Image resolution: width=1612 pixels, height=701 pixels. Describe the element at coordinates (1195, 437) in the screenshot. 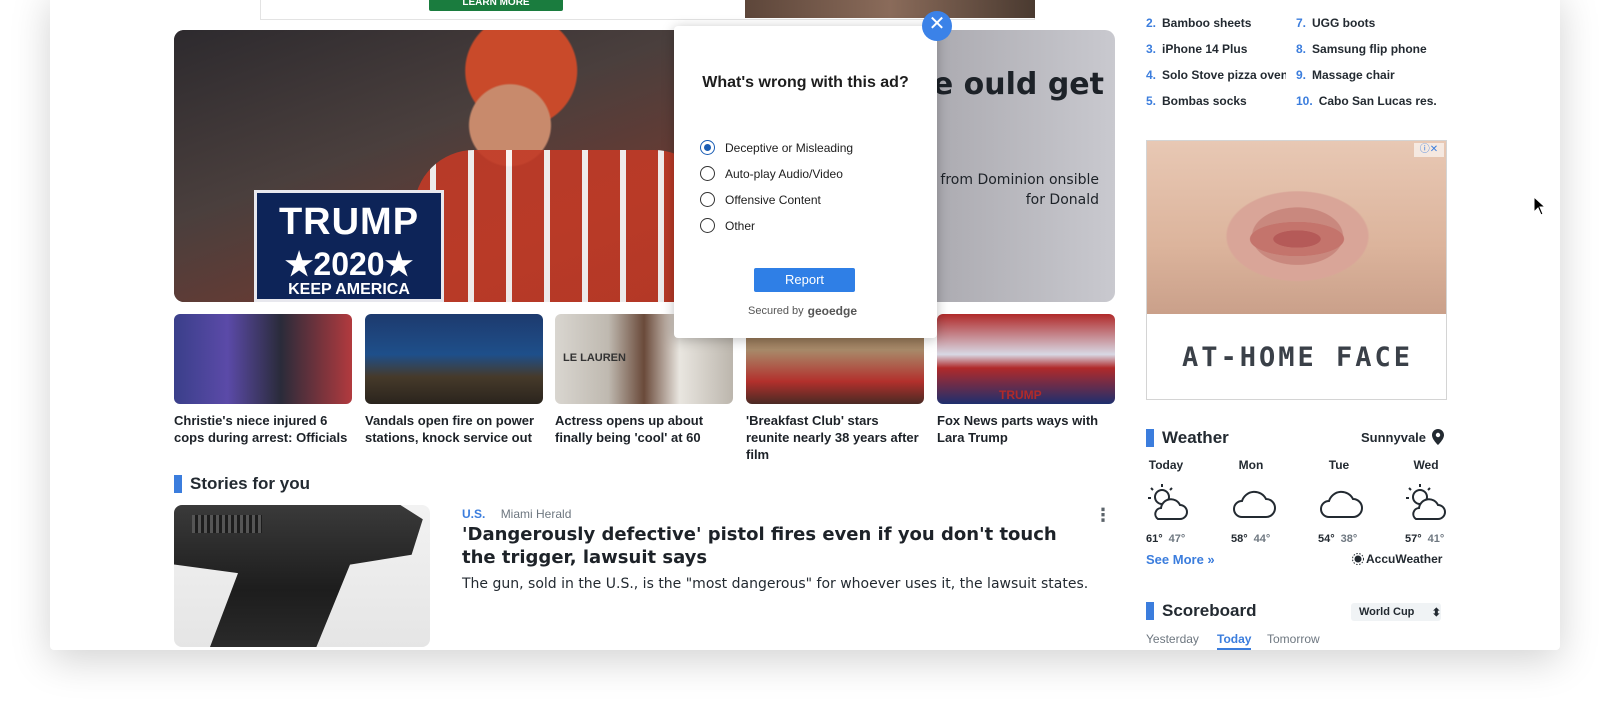

I see `weather-title: Weather` at that location.